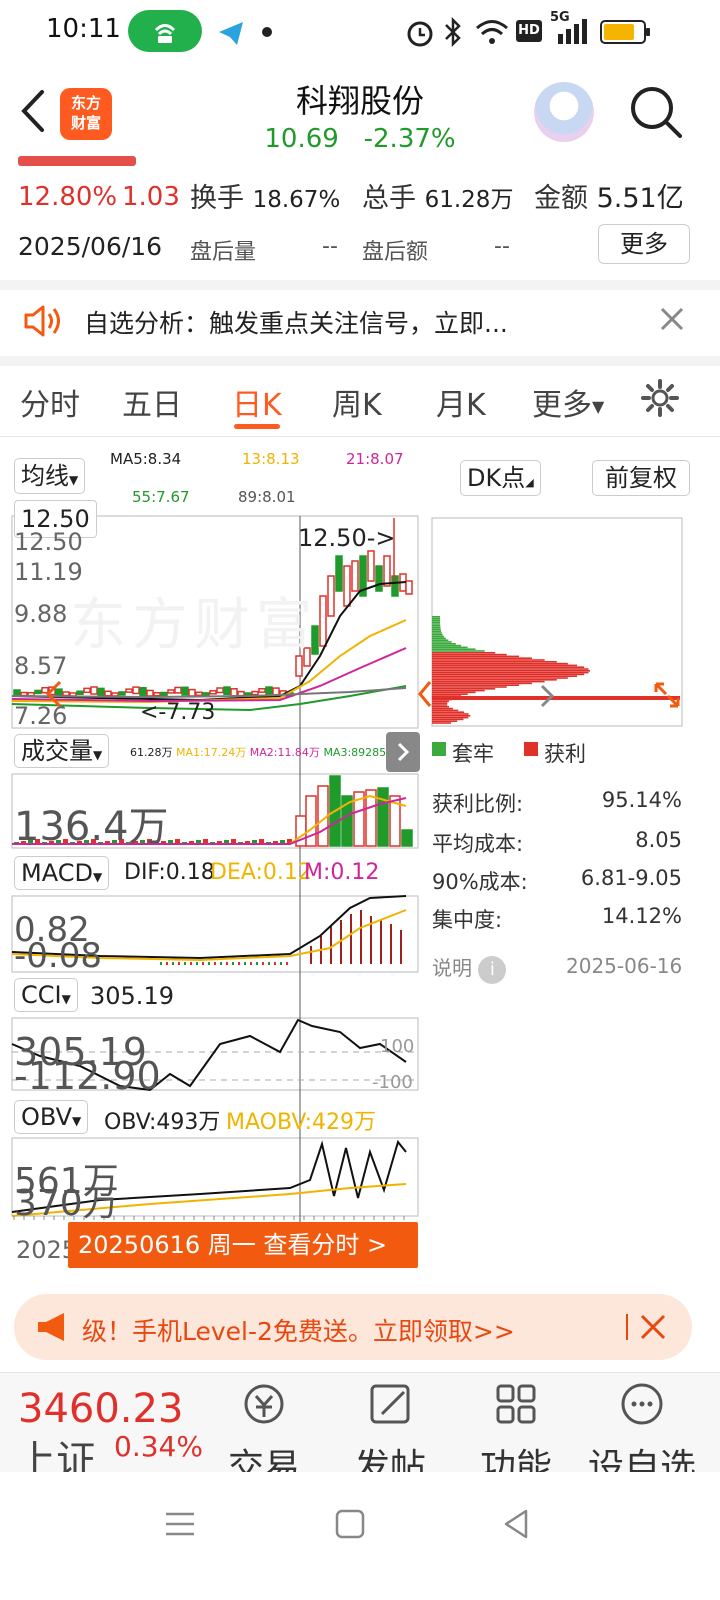 The height and width of the screenshot is (1600, 720). What do you see at coordinates (516, 1524) in the screenshot?
I see `back-triangle-icon` at bounding box center [516, 1524].